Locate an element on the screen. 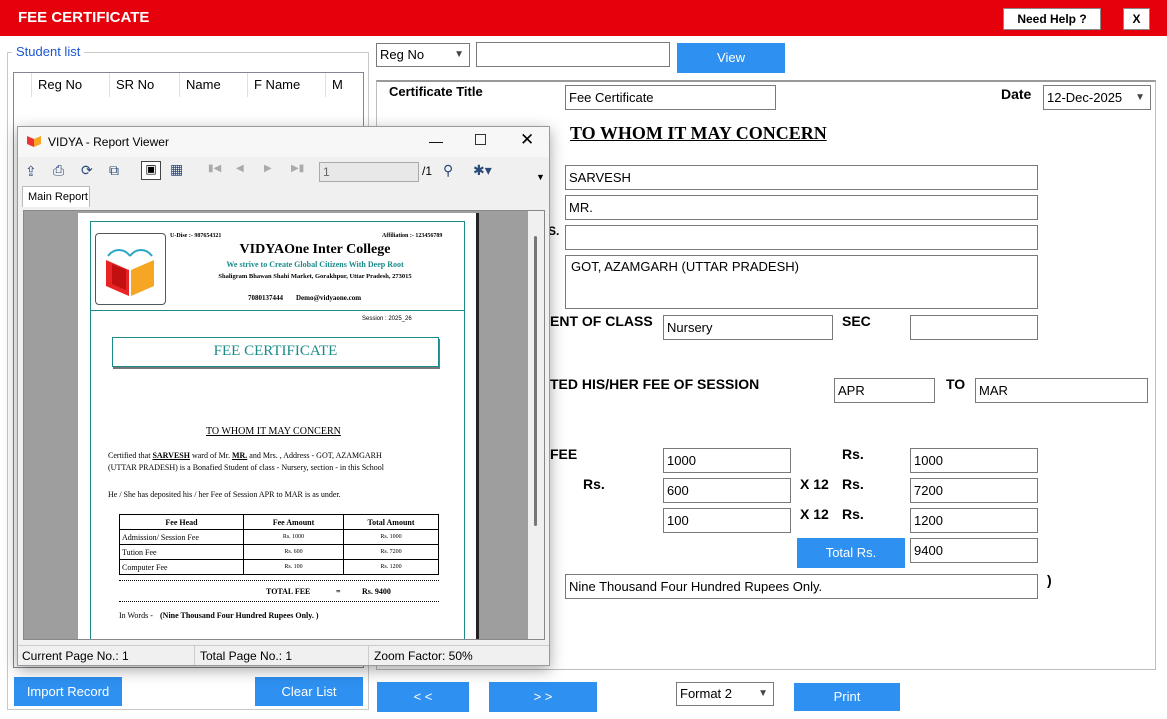  para1-c: and Mrs. , Address - GOT, AZAMGARH is located at coordinates (315, 455).